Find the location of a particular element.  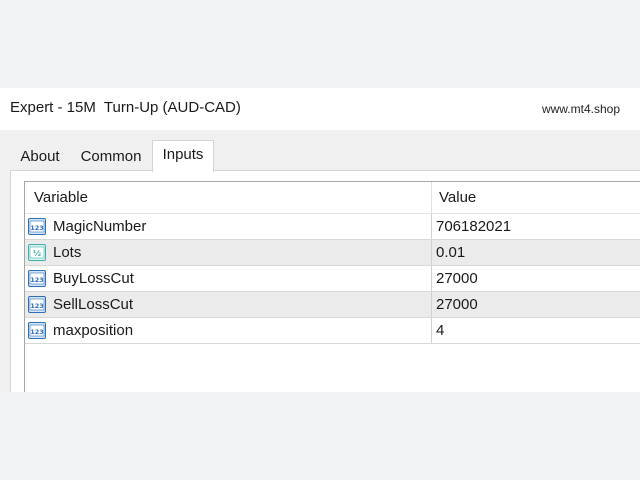

table-row: 123 SellLossCut 27000 is located at coordinates (332, 305).